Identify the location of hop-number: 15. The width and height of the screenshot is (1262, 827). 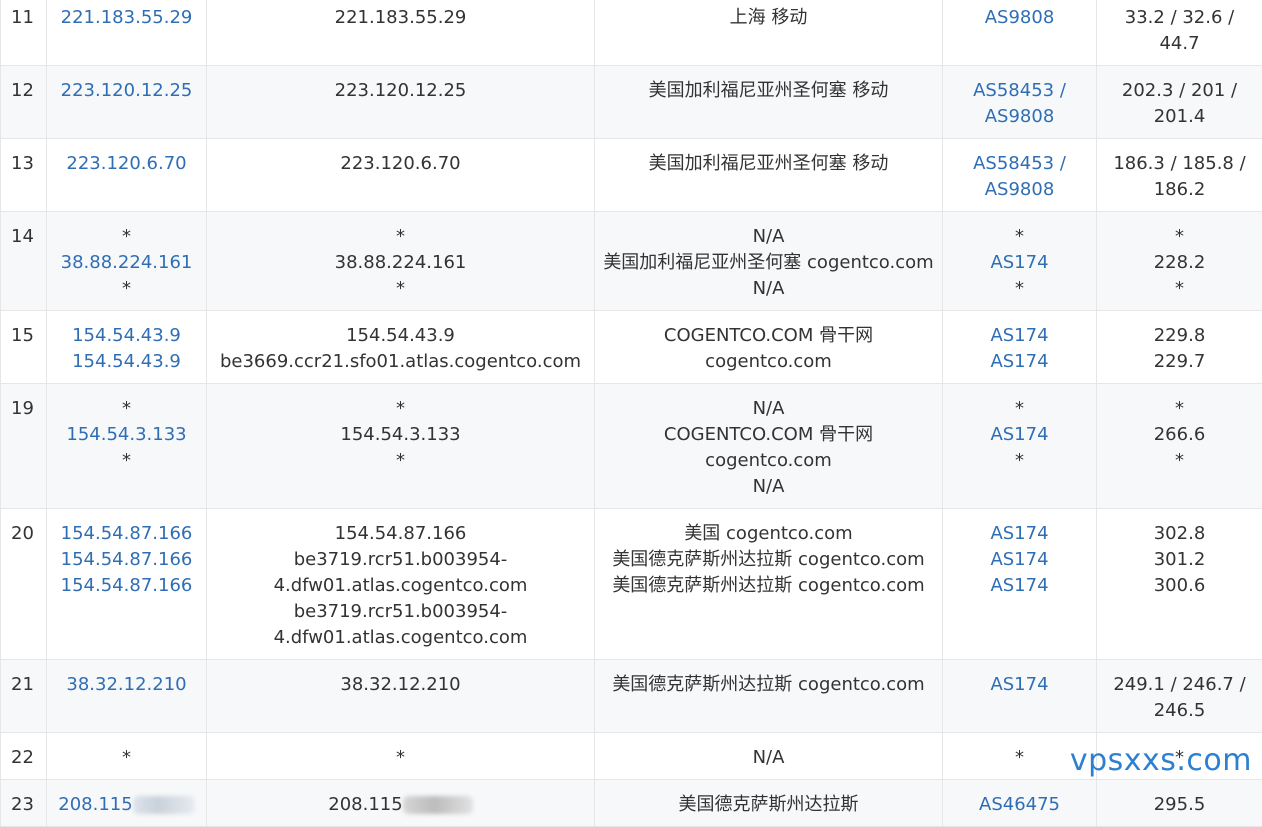
(24, 347).